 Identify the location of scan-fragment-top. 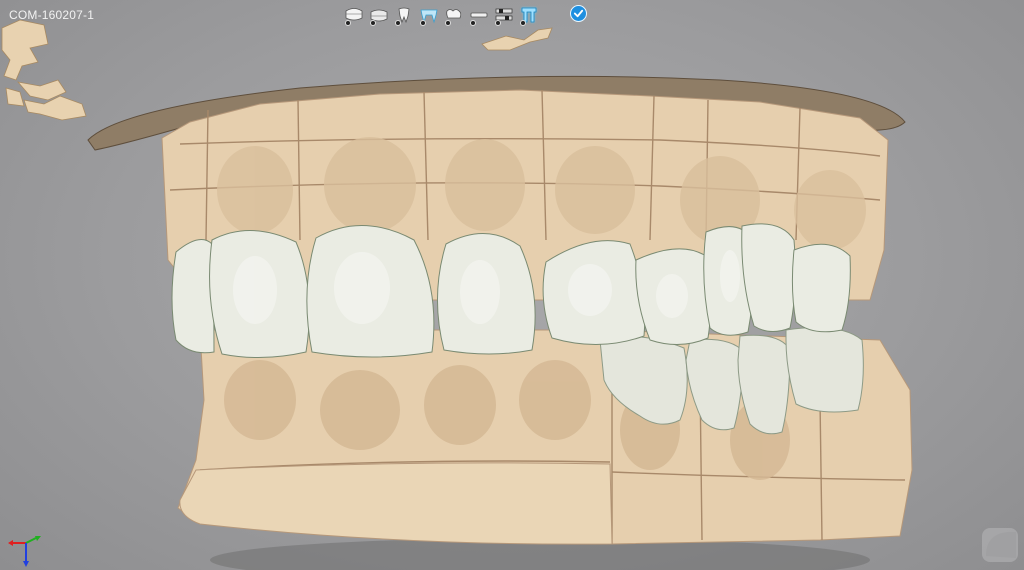
(517, 39).